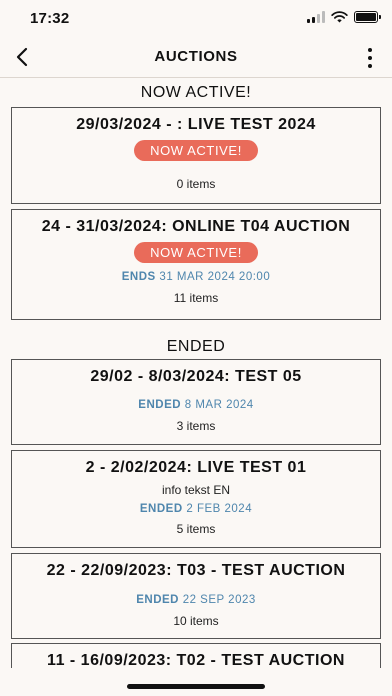  What do you see at coordinates (196, 682) in the screenshot?
I see `bottom-safe-area` at bounding box center [196, 682].